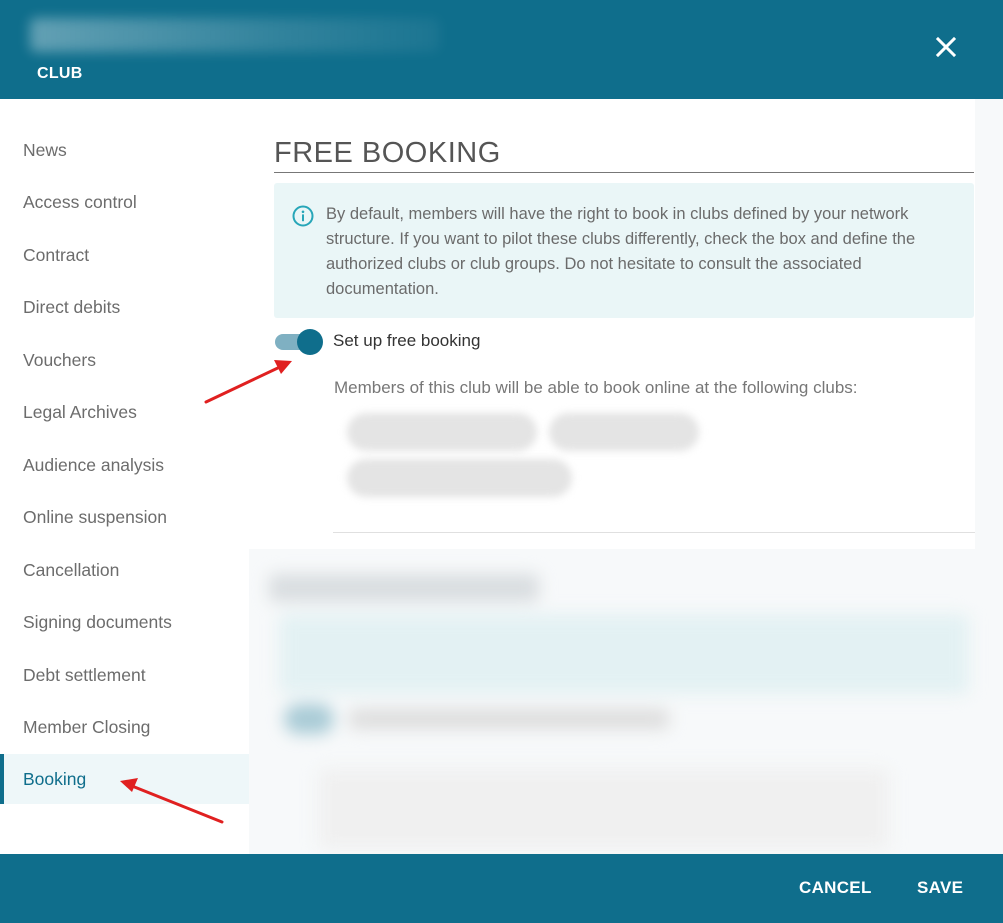  I want to click on close-icon, so click(946, 47).